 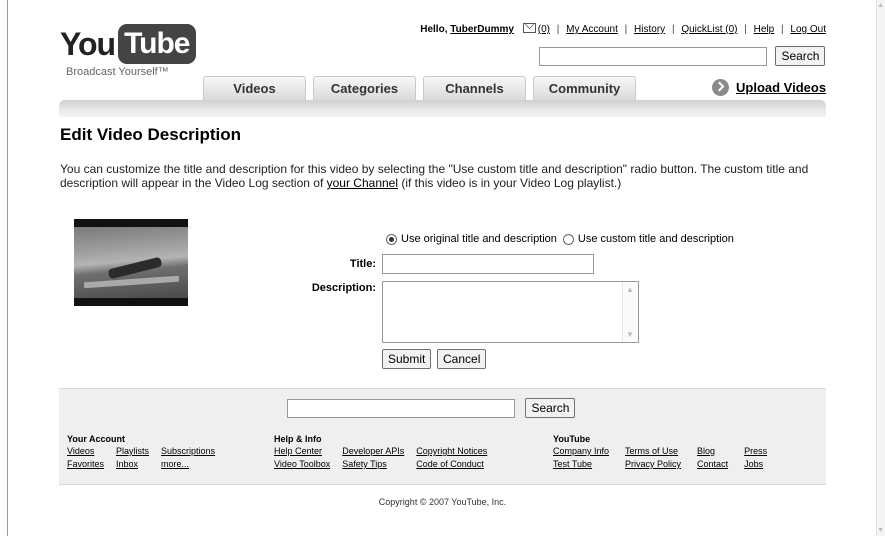 I want to click on submit-button: Submit, so click(x=407, y=359).